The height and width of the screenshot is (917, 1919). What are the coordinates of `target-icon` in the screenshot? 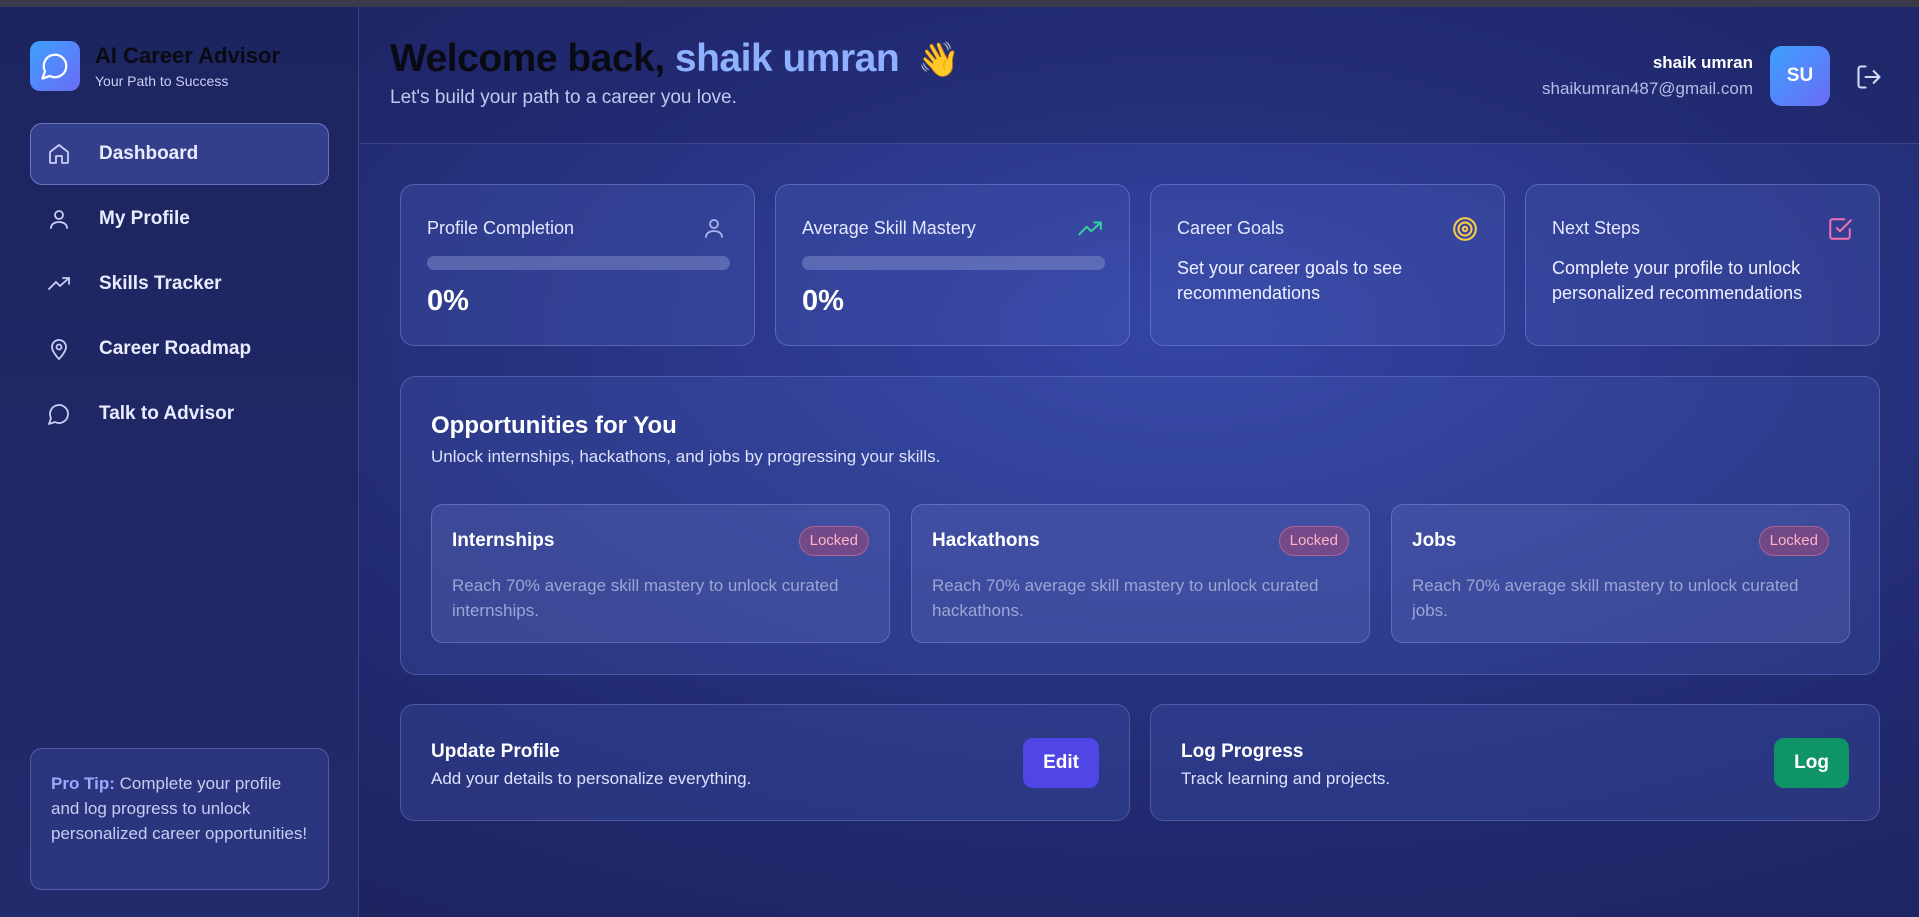 It's located at (1465, 229).